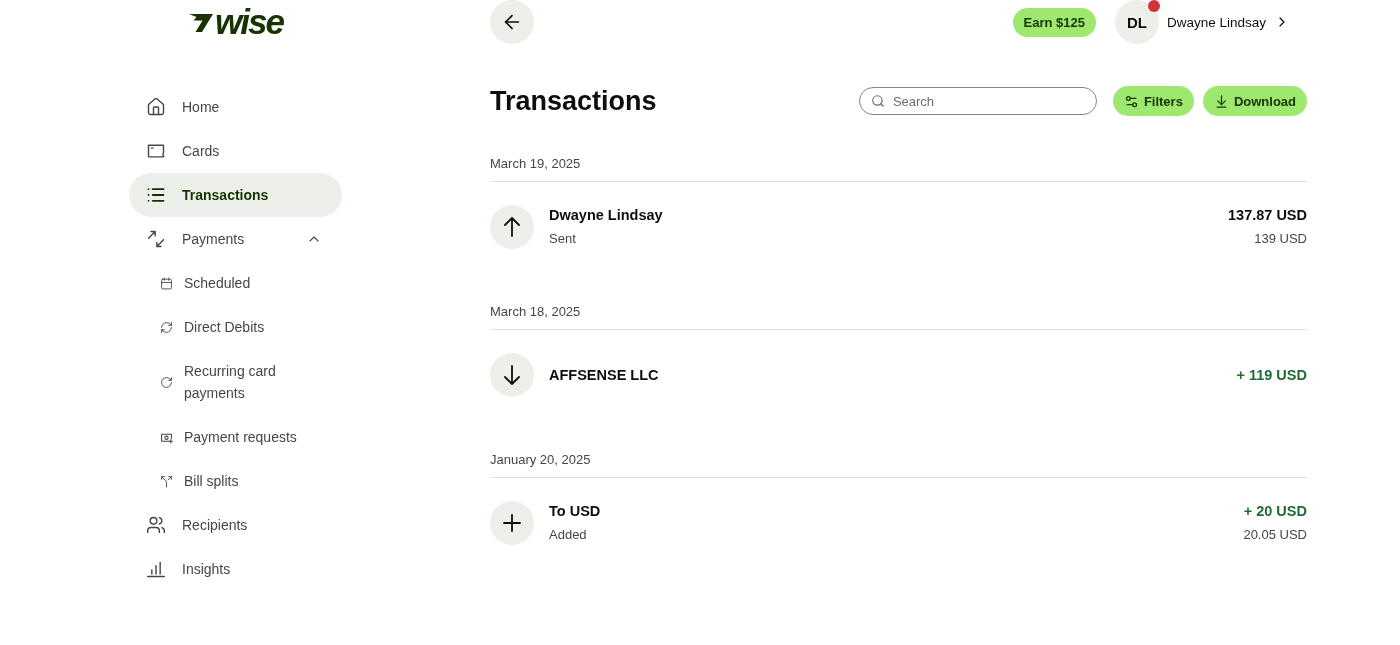 This screenshot has width=1400, height=645. Describe the element at coordinates (540, 459) in the screenshot. I see `date-label: January 20, 2025` at that location.